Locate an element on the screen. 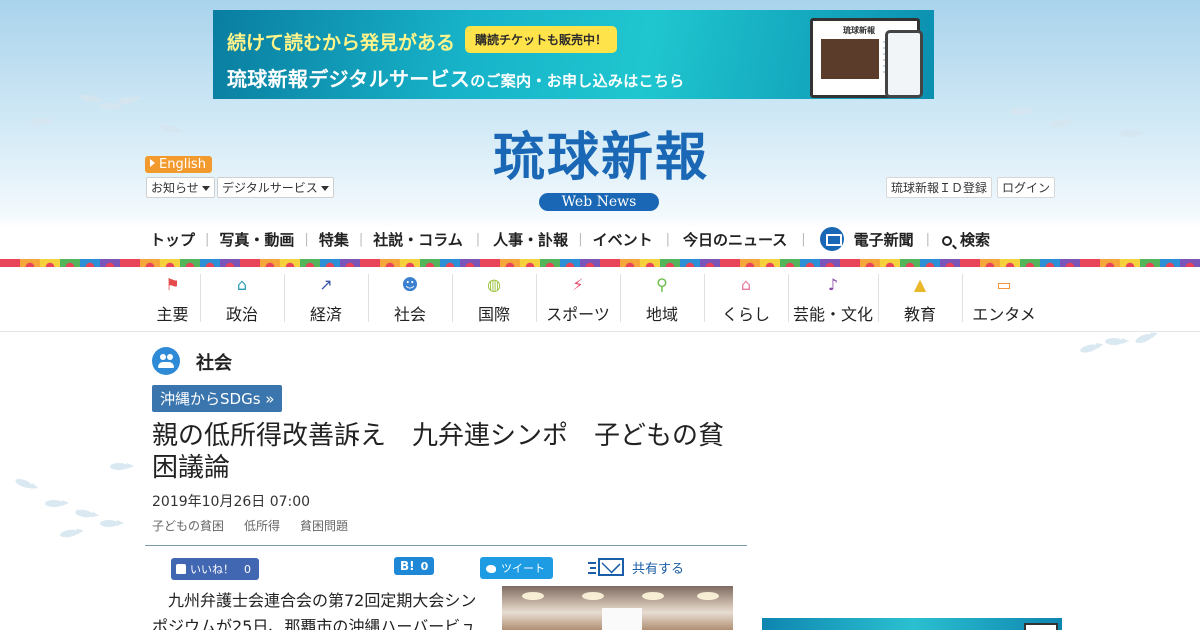  article-tags: 子どもの貧困 低所得 貧困問題 is located at coordinates (250, 525).